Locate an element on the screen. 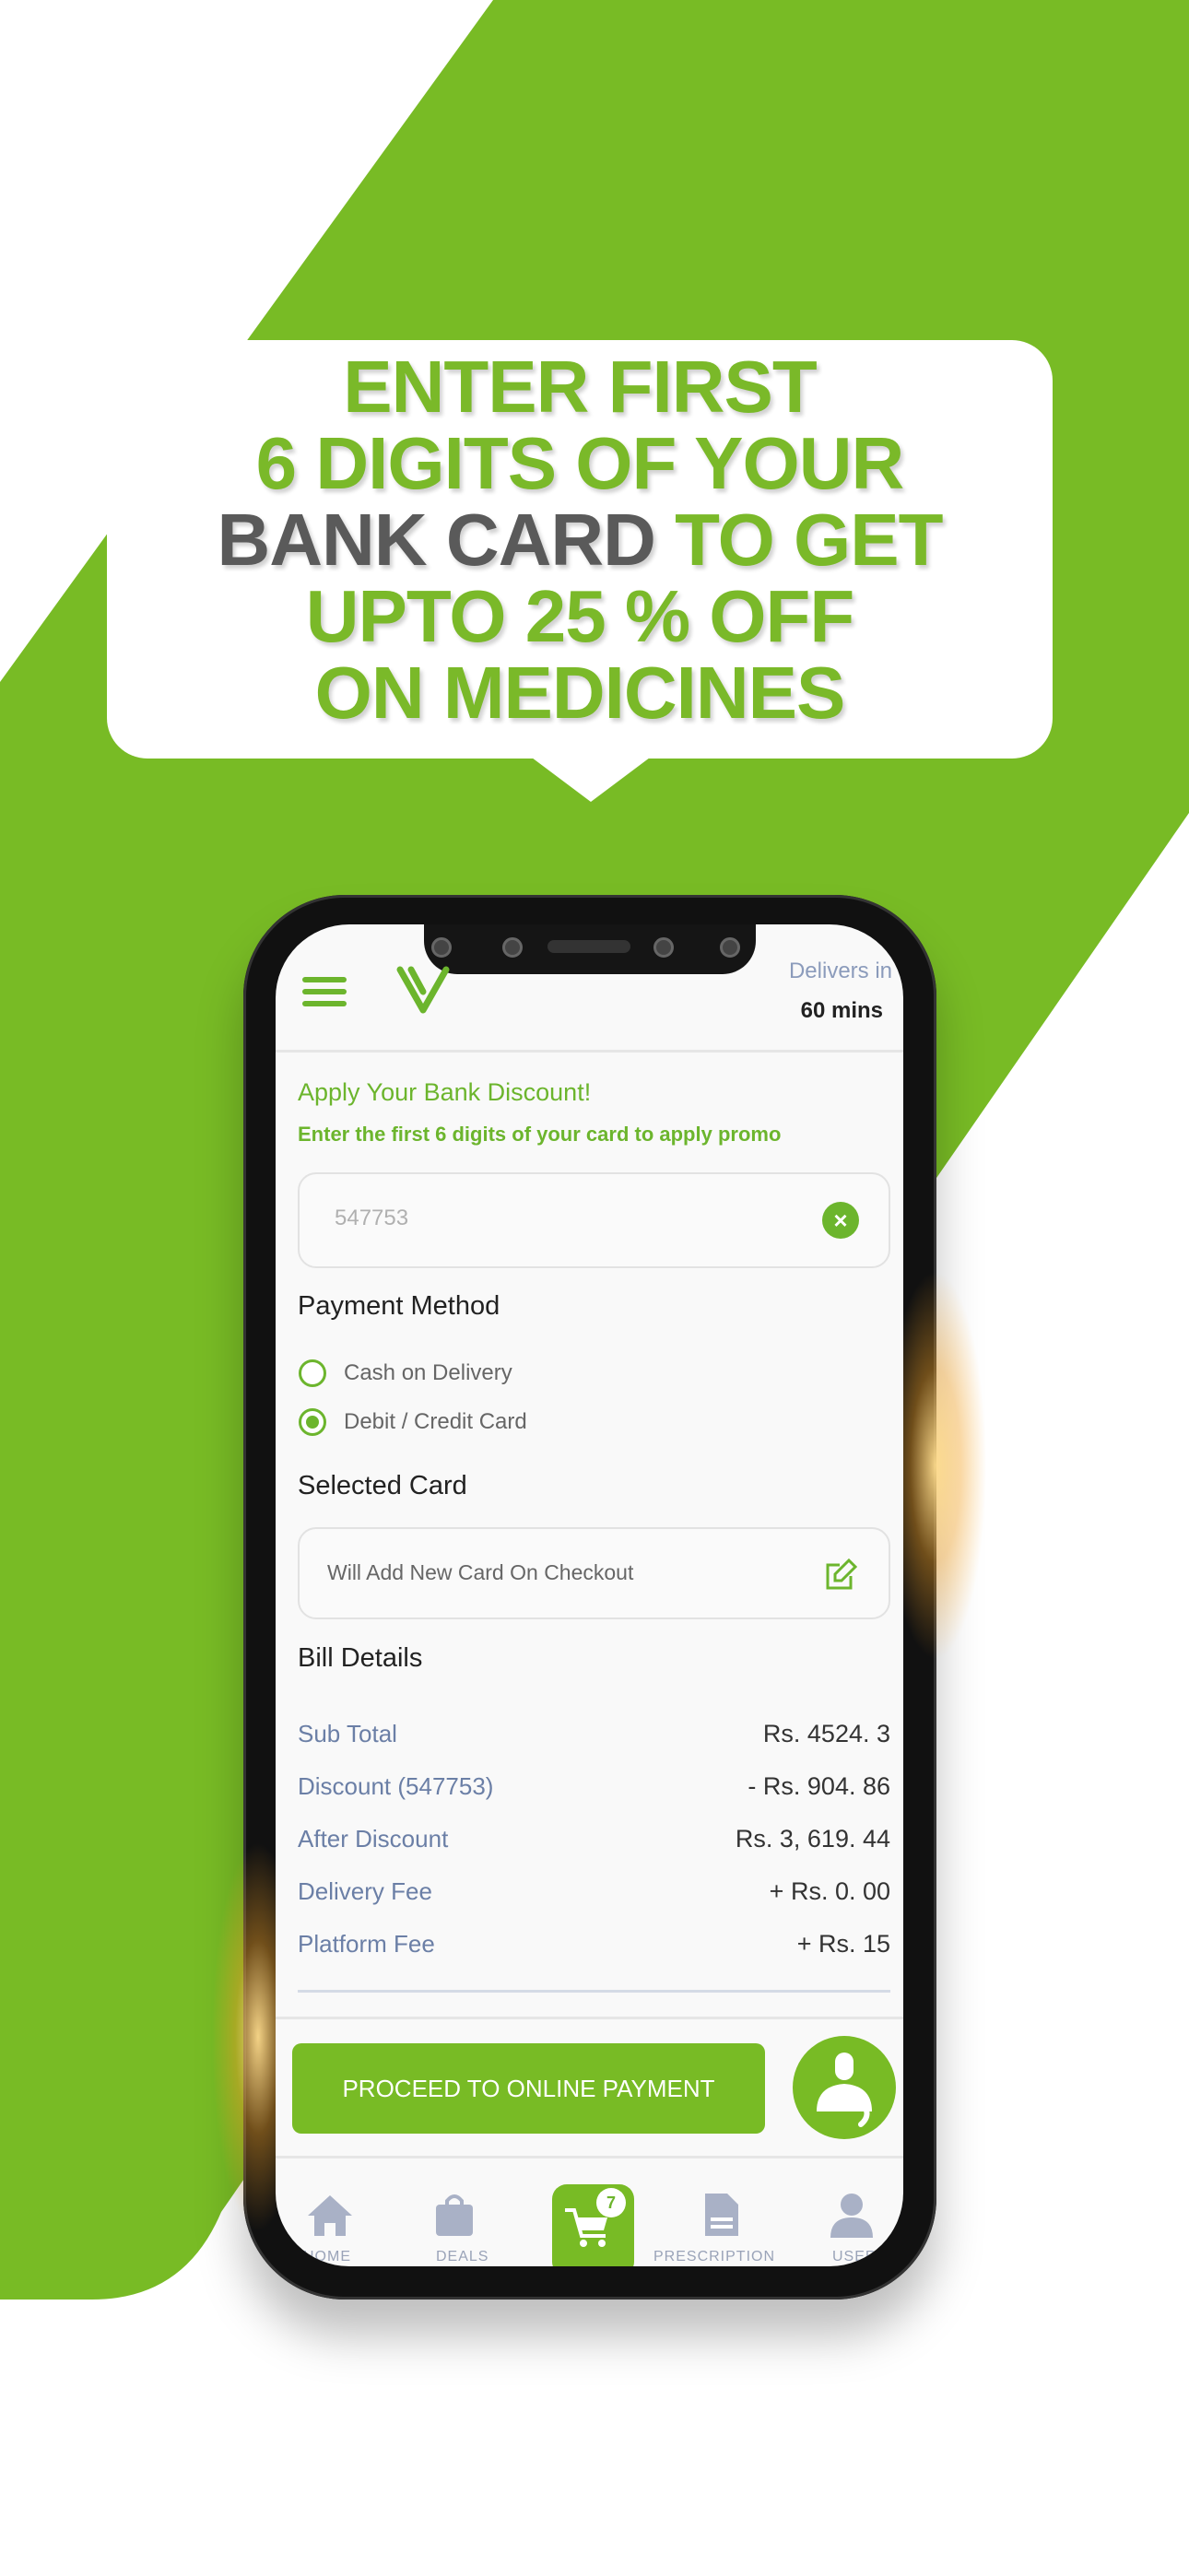  bill-row-value: Rs. 3, 619. 44 is located at coordinates (813, 1839).